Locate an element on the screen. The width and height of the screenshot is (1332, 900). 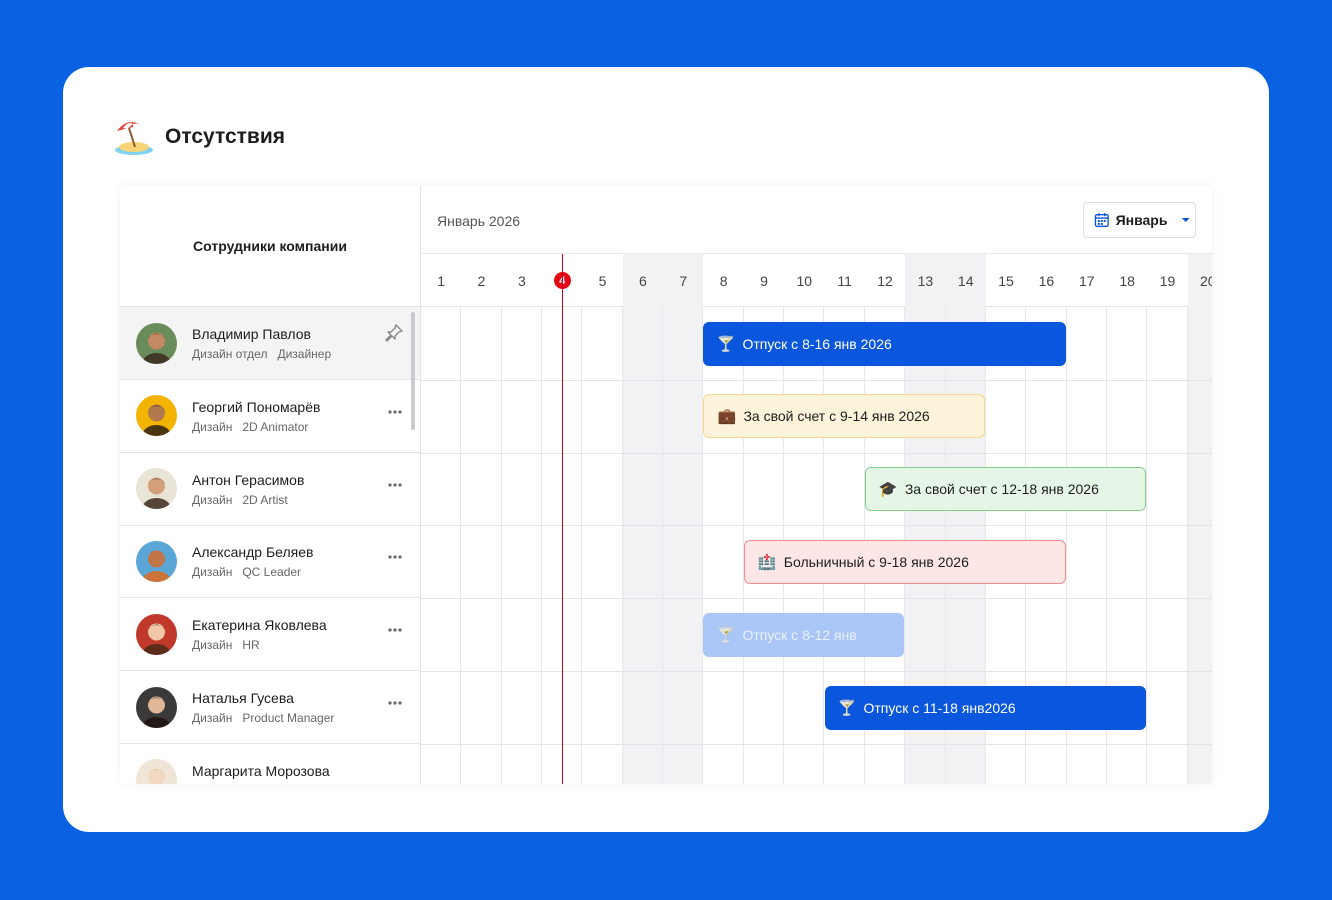
day-header-15: 15 is located at coordinates (1006, 280).